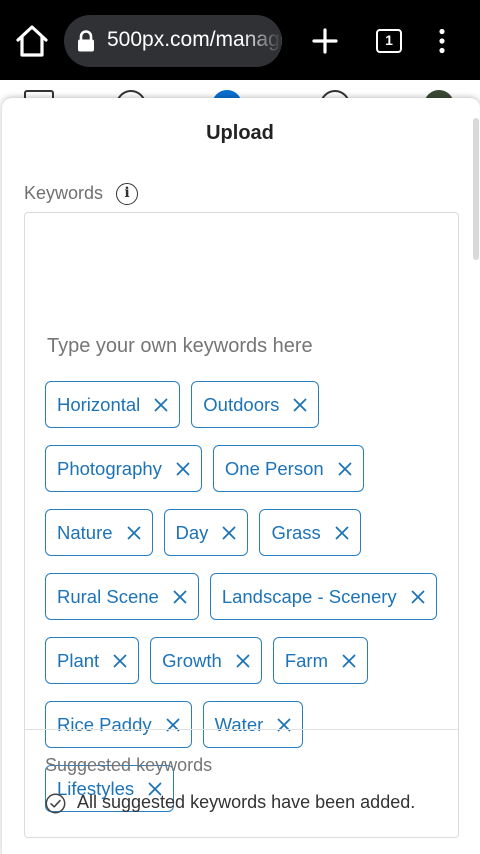 Image resolution: width=480 pixels, height=854 pixels. Describe the element at coordinates (389, 41) in the screenshot. I see `tab-switcher-button: 1` at that location.